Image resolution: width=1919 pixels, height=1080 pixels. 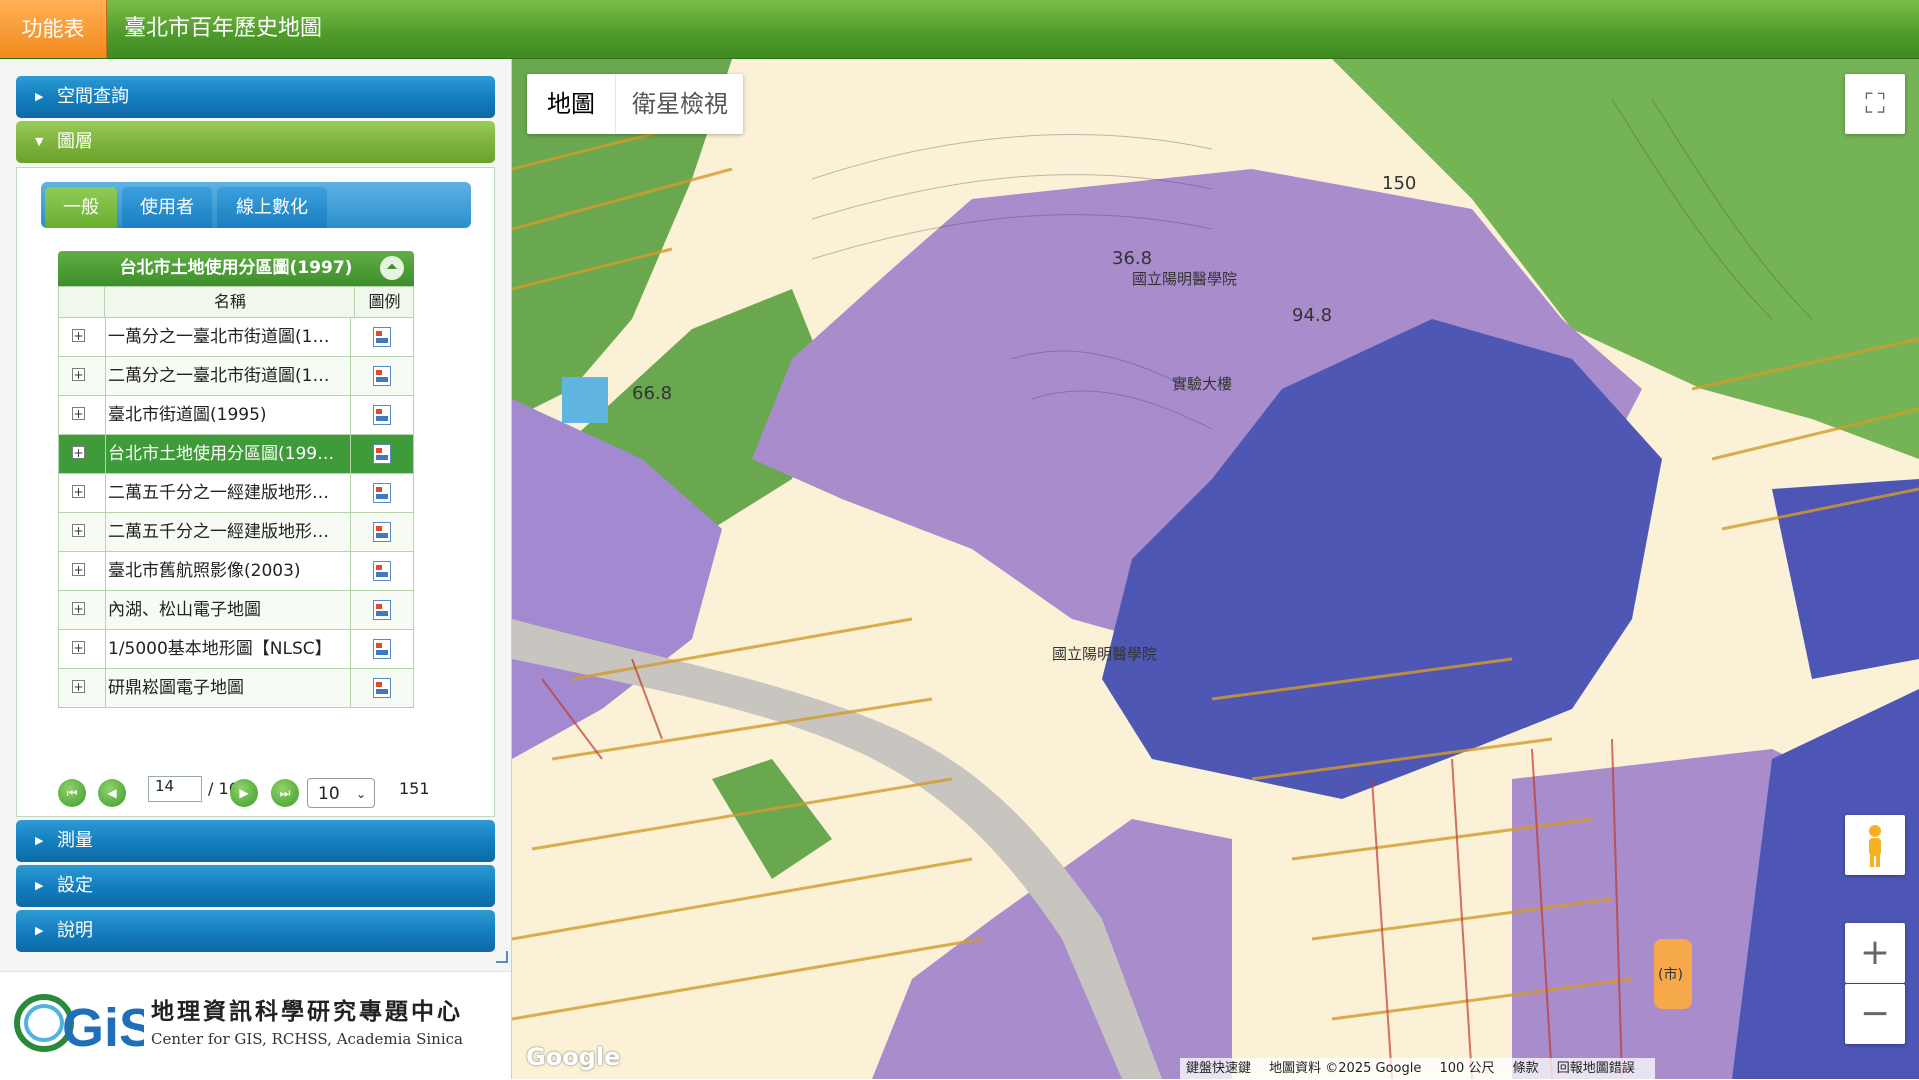 I want to click on map-label-elevation-4: 150, so click(x=1399, y=183).